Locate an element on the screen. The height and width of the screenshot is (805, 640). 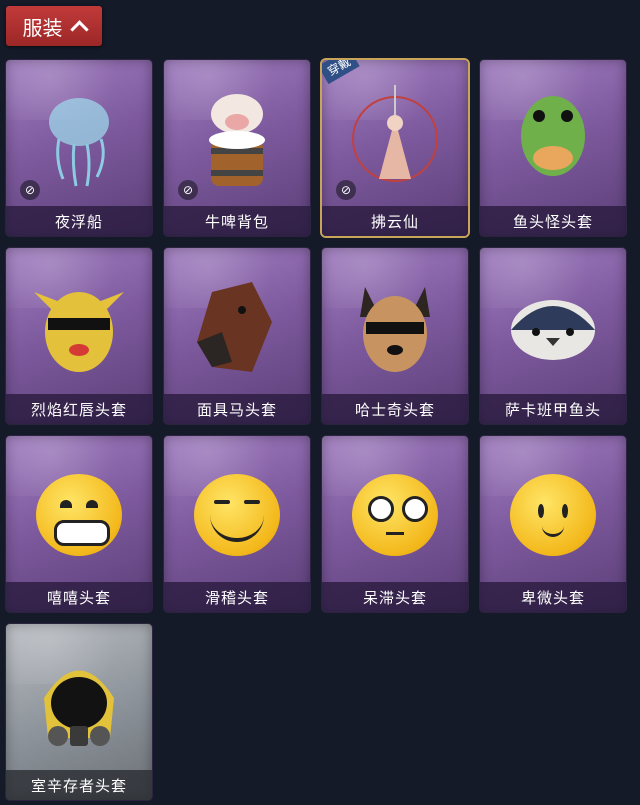
costume-card-10: 滑稽头套 is located at coordinates (237, 524).